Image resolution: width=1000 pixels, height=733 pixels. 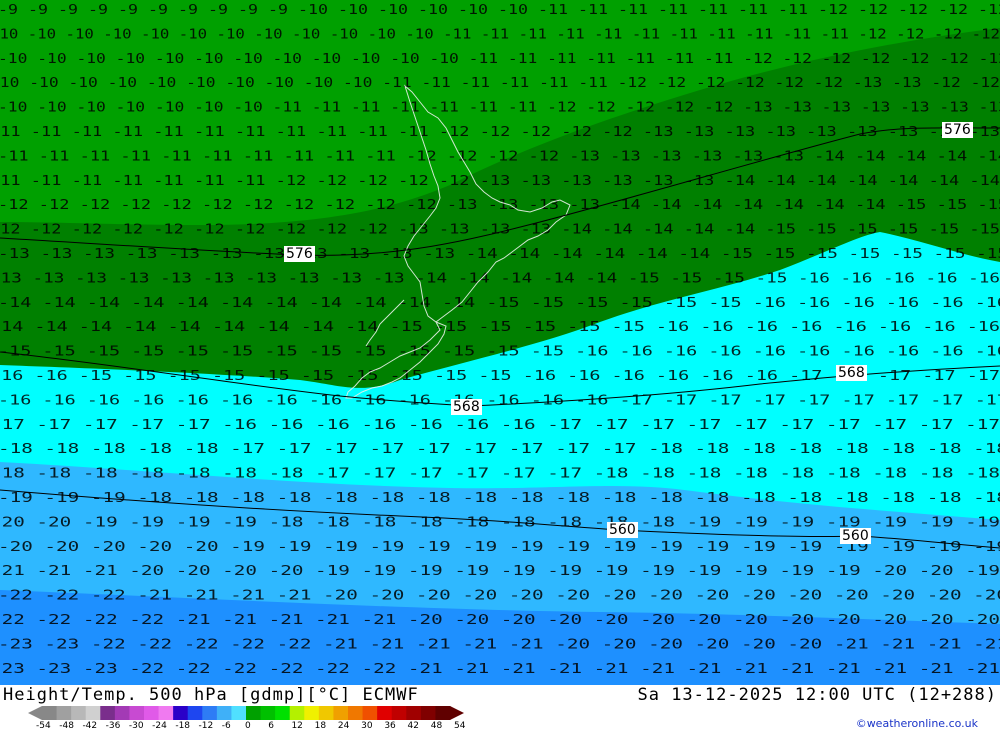 I want to click on legend-tick-label: -42, so click(x=90, y=726).